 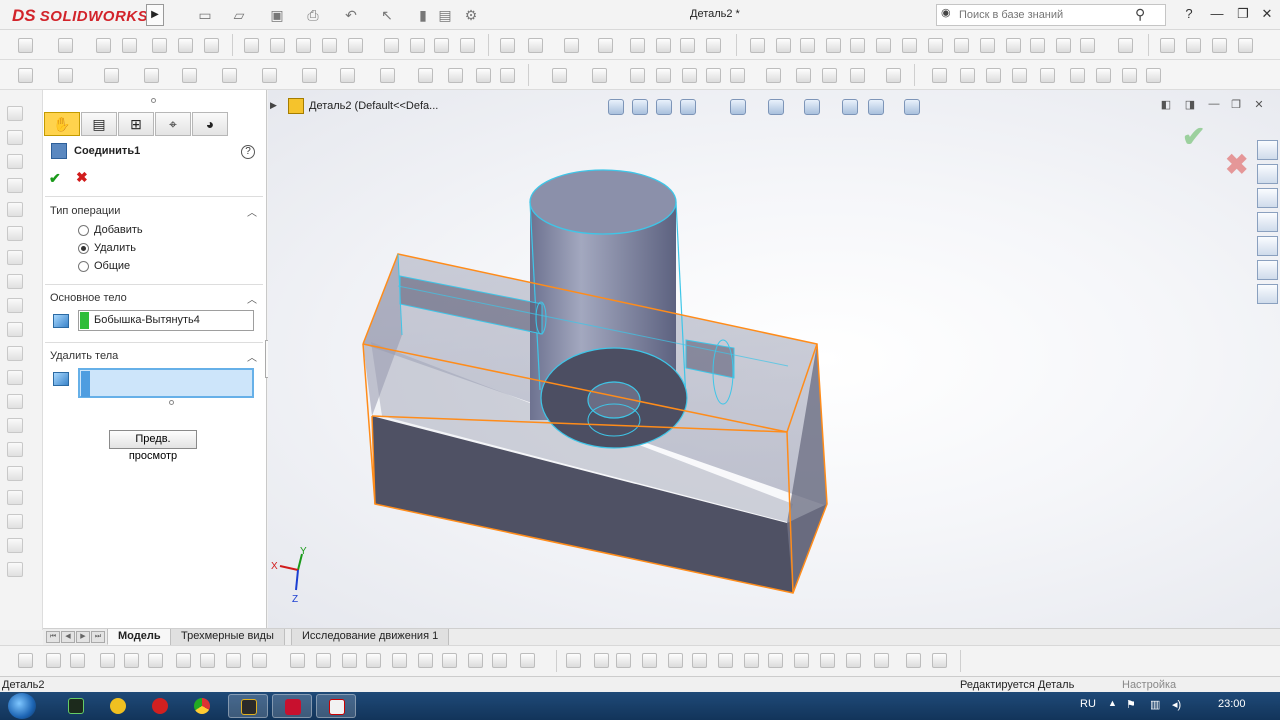 I want to click on select-arrow-icon: ↖, so click(x=387, y=15).